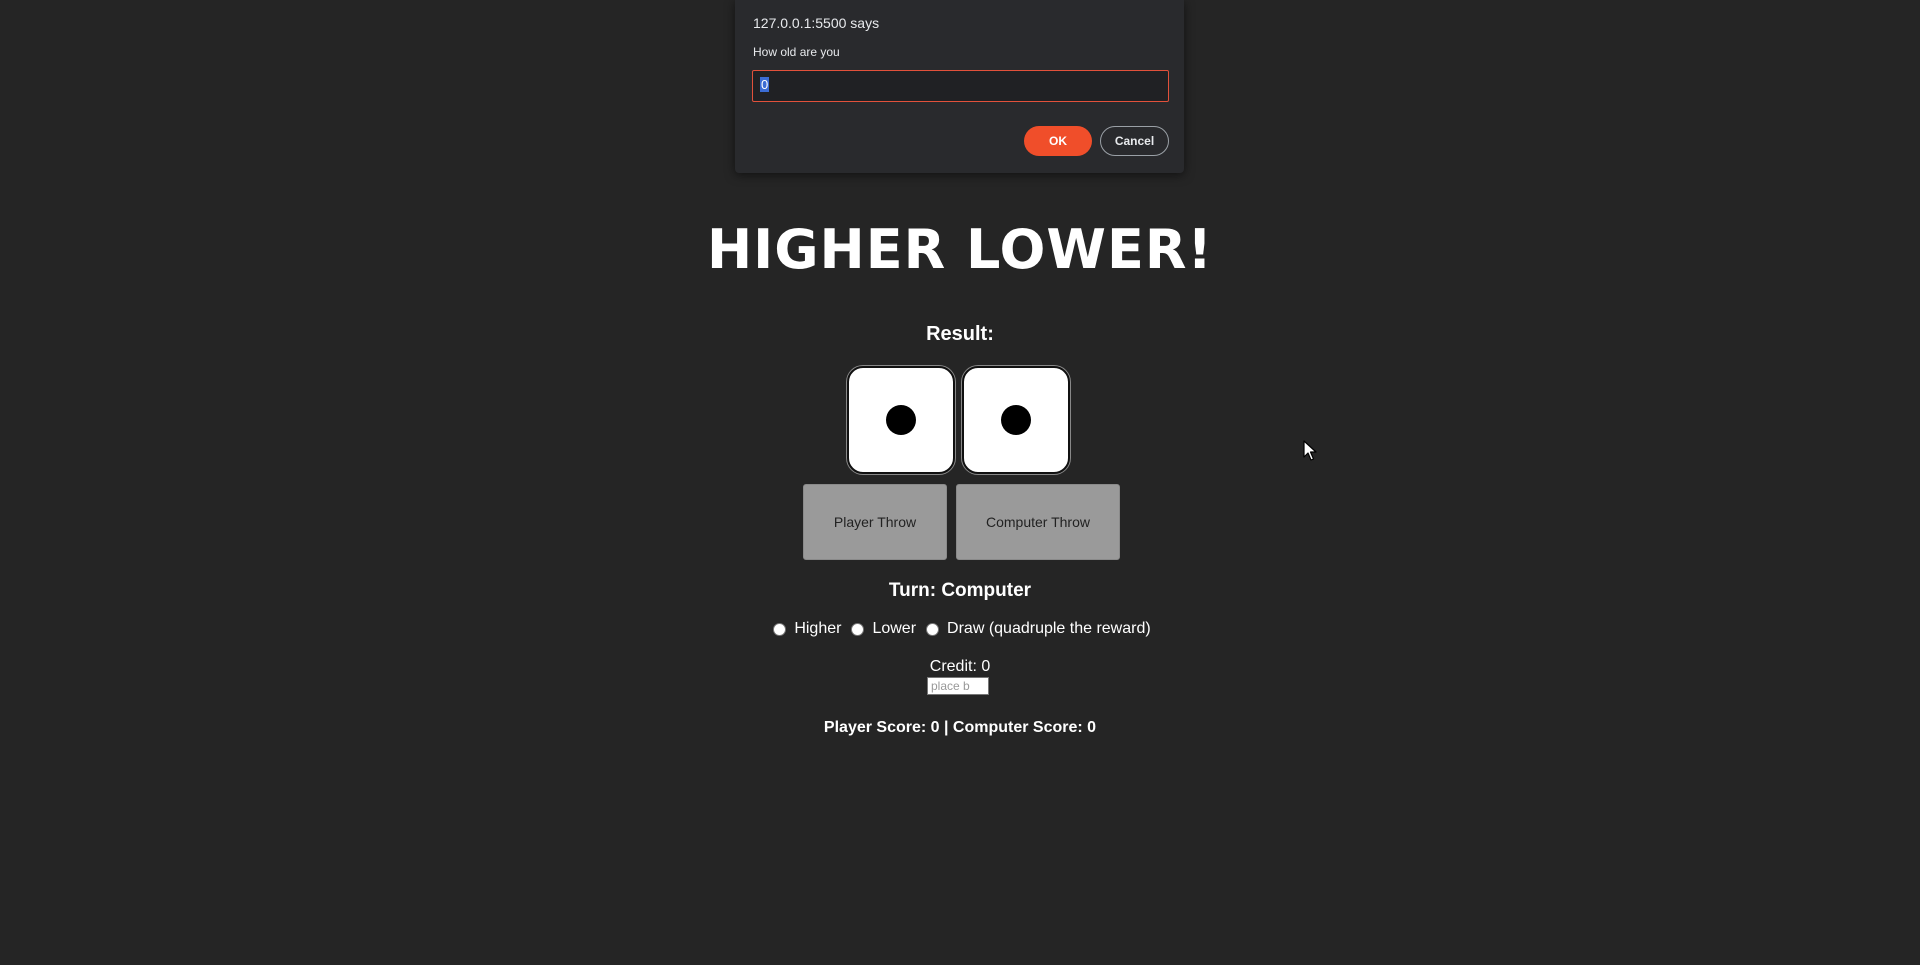 The width and height of the screenshot is (1920, 965). I want to click on option-lower: Lower, so click(881, 629).